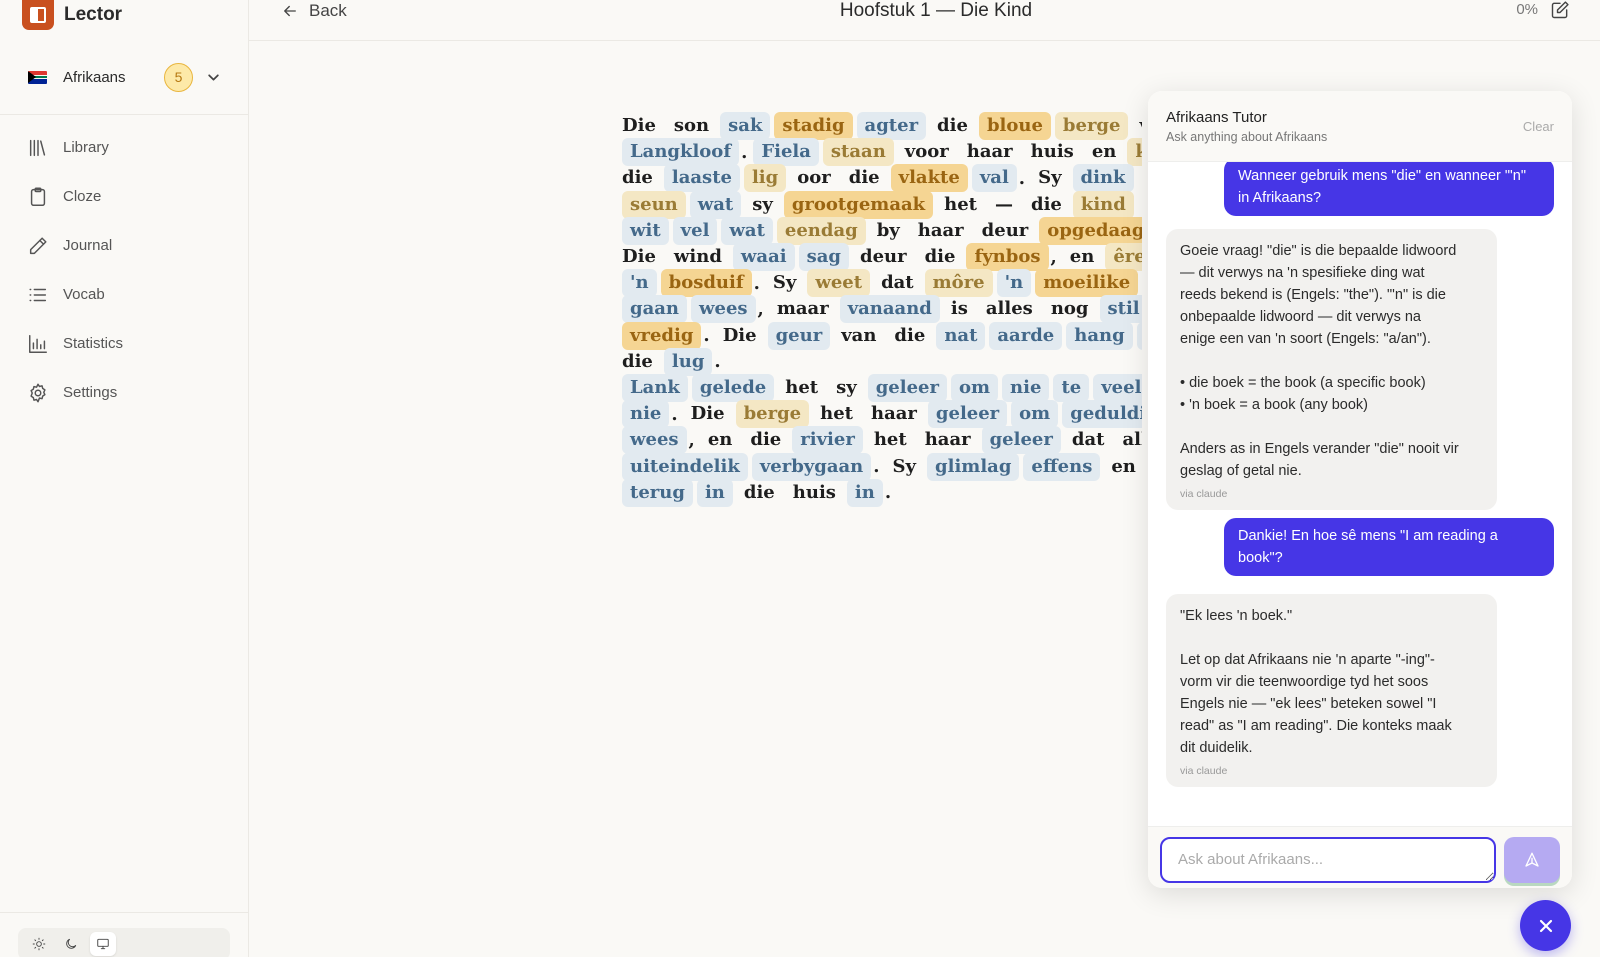  I want to click on word-token: kind, so click(1103, 204).